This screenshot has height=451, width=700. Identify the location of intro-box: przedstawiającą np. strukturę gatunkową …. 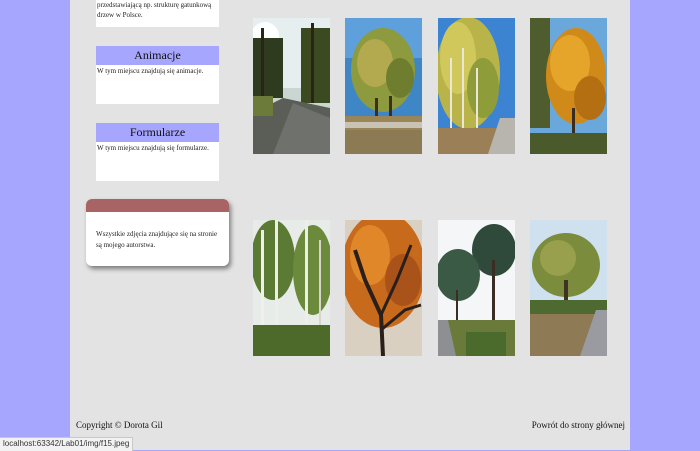
(157, 13).